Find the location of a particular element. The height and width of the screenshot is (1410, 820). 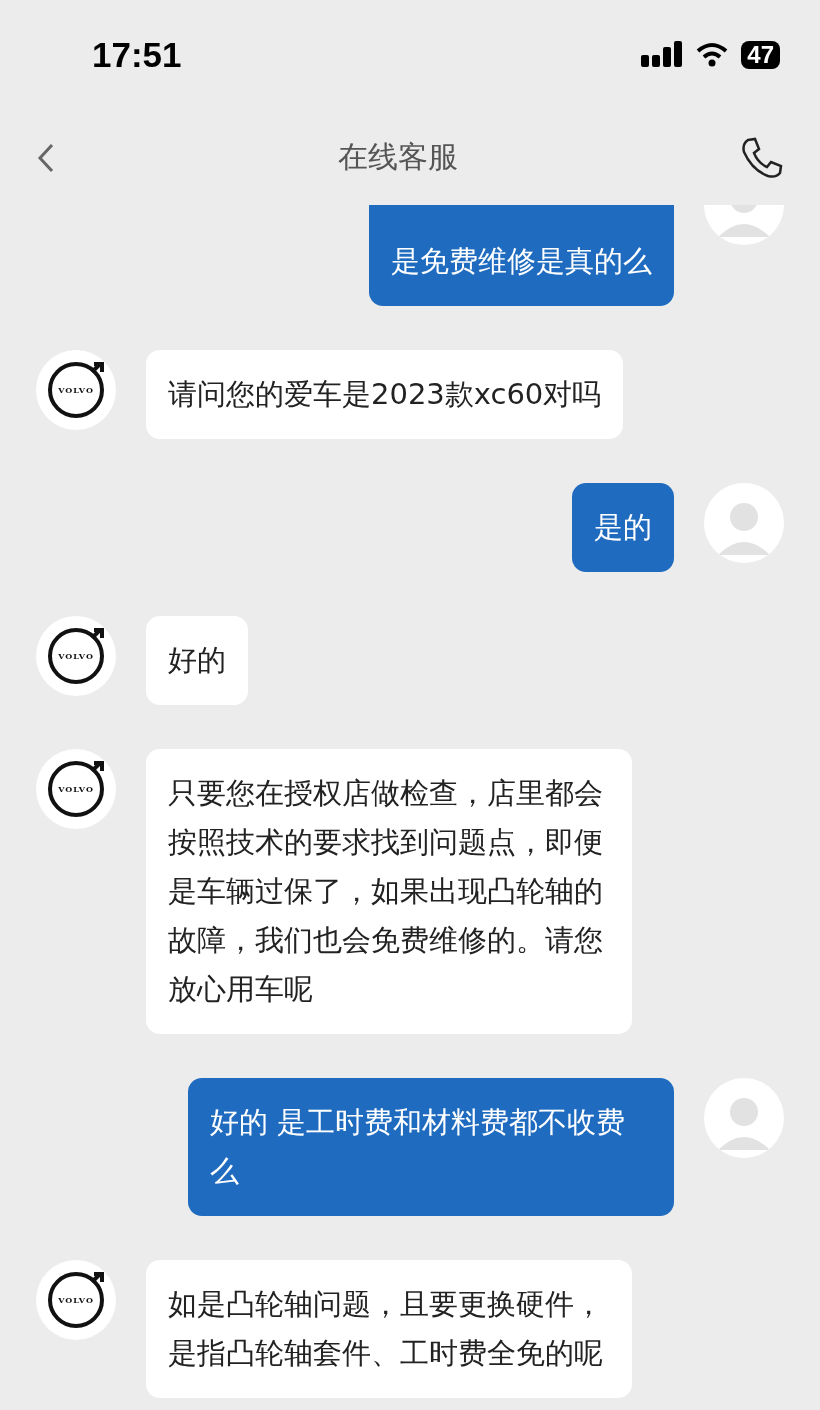

back-icon is located at coordinates (46, 157).